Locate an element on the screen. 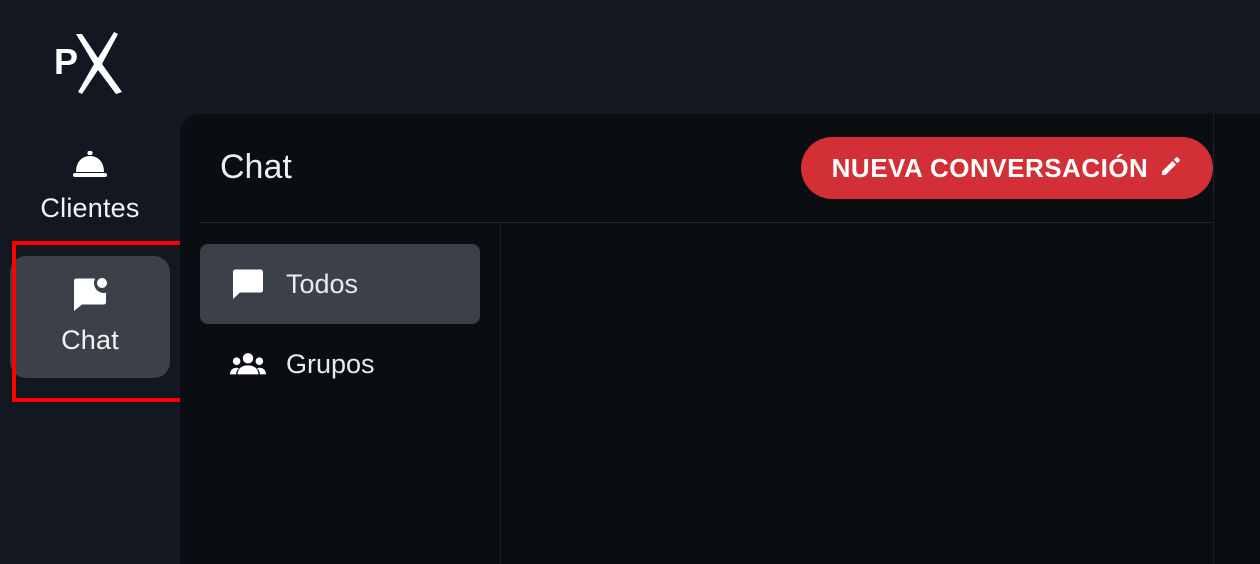 The image size is (1260, 564). px-logo-icon: P is located at coordinates (88, 63).